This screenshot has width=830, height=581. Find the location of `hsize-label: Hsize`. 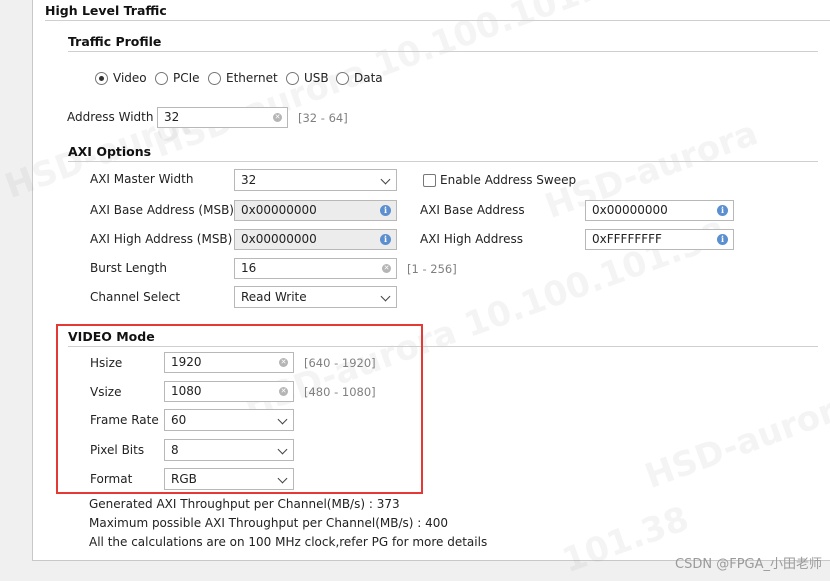

hsize-label: Hsize is located at coordinates (106, 363).